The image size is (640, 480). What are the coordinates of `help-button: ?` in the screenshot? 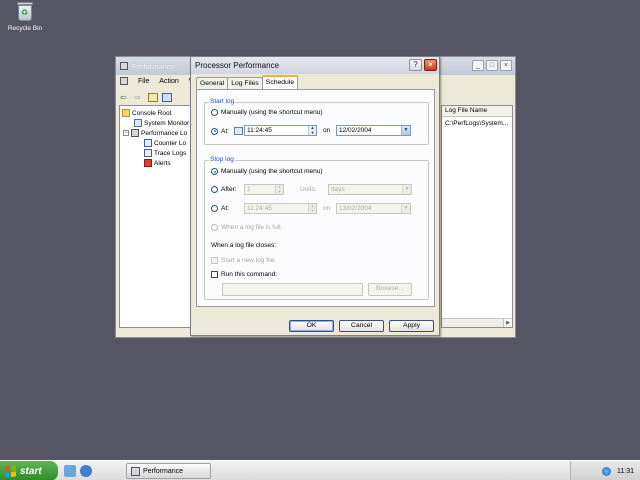 It's located at (415, 65).